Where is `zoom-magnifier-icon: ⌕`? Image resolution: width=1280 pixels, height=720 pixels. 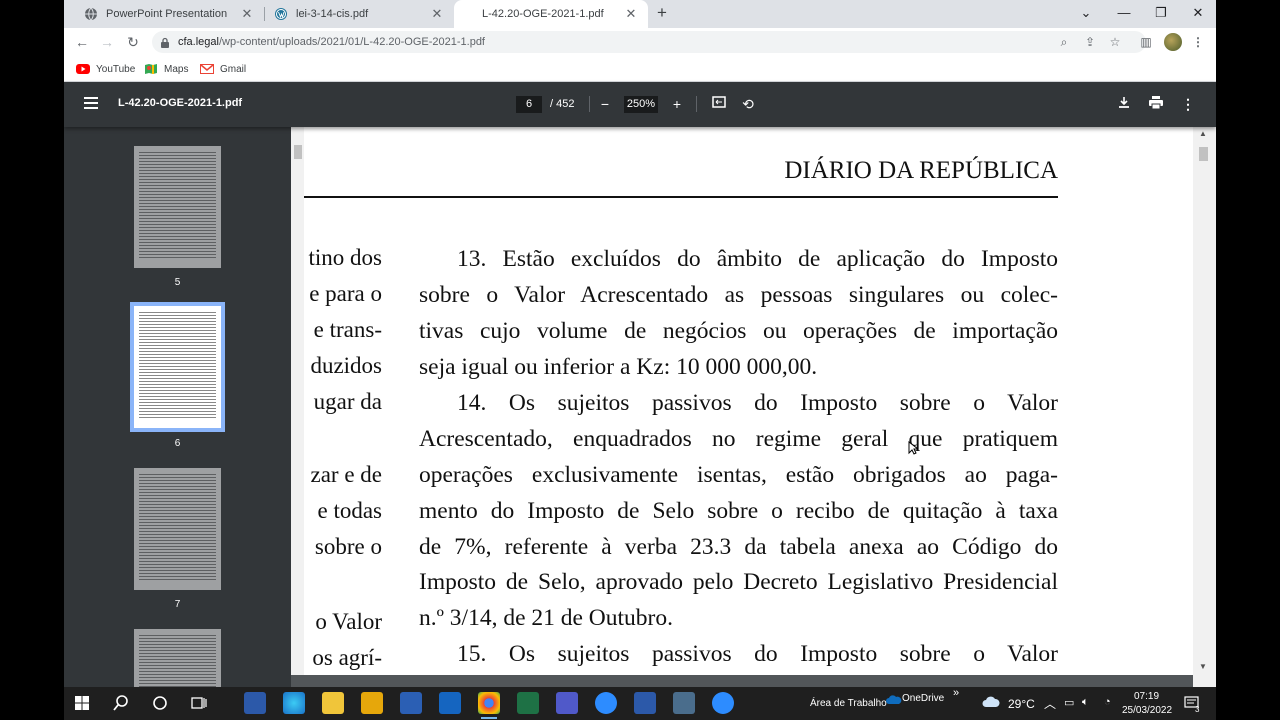
zoom-magnifier-icon: ⌕ is located at coordinates (1064, 42).